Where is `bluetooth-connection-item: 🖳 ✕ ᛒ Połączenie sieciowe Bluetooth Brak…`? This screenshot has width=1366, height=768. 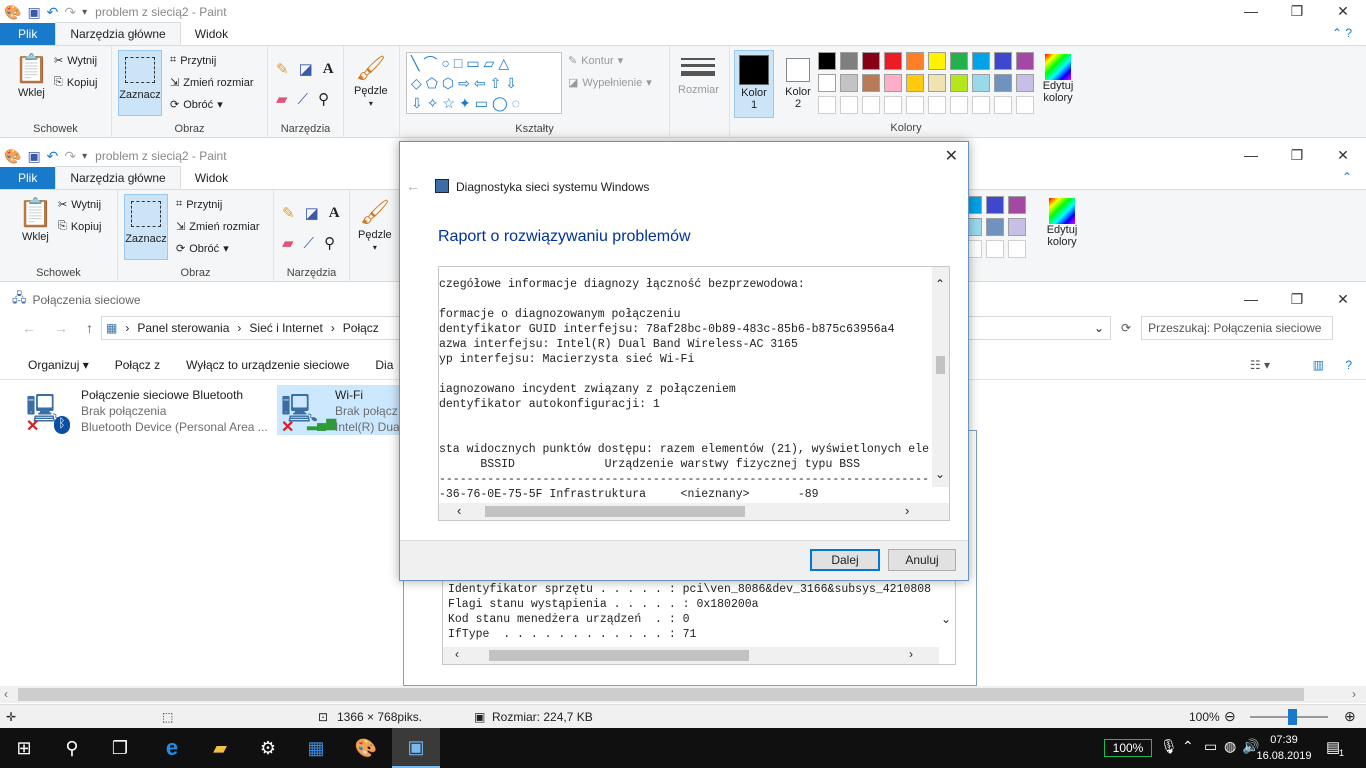
bluetooth-connection-item: 🖳 ✕ ᛒ Połączenie sieciowe Bluetooth Brak… is located at coordinates (149, 411).